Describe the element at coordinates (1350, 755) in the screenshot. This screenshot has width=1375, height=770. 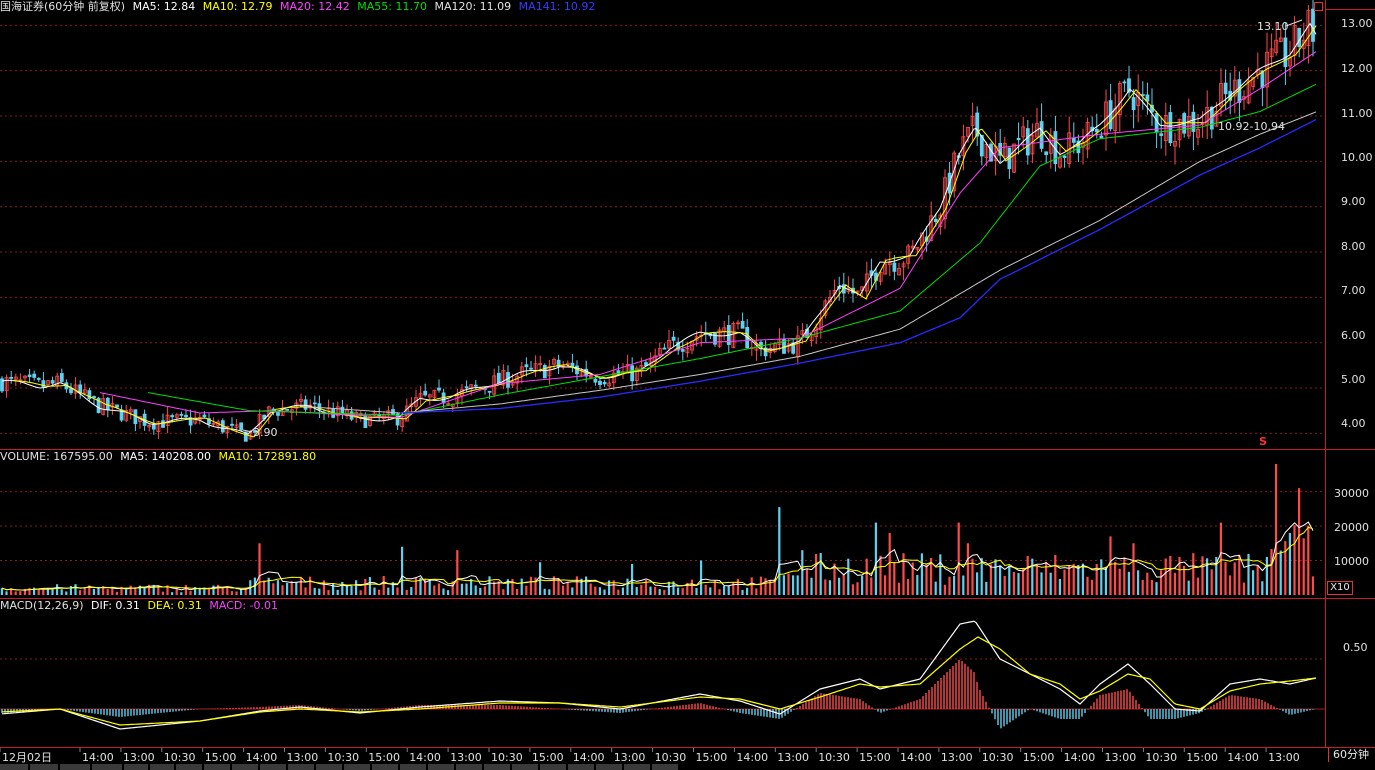
I see `period-selector: 60分钟` at that location.